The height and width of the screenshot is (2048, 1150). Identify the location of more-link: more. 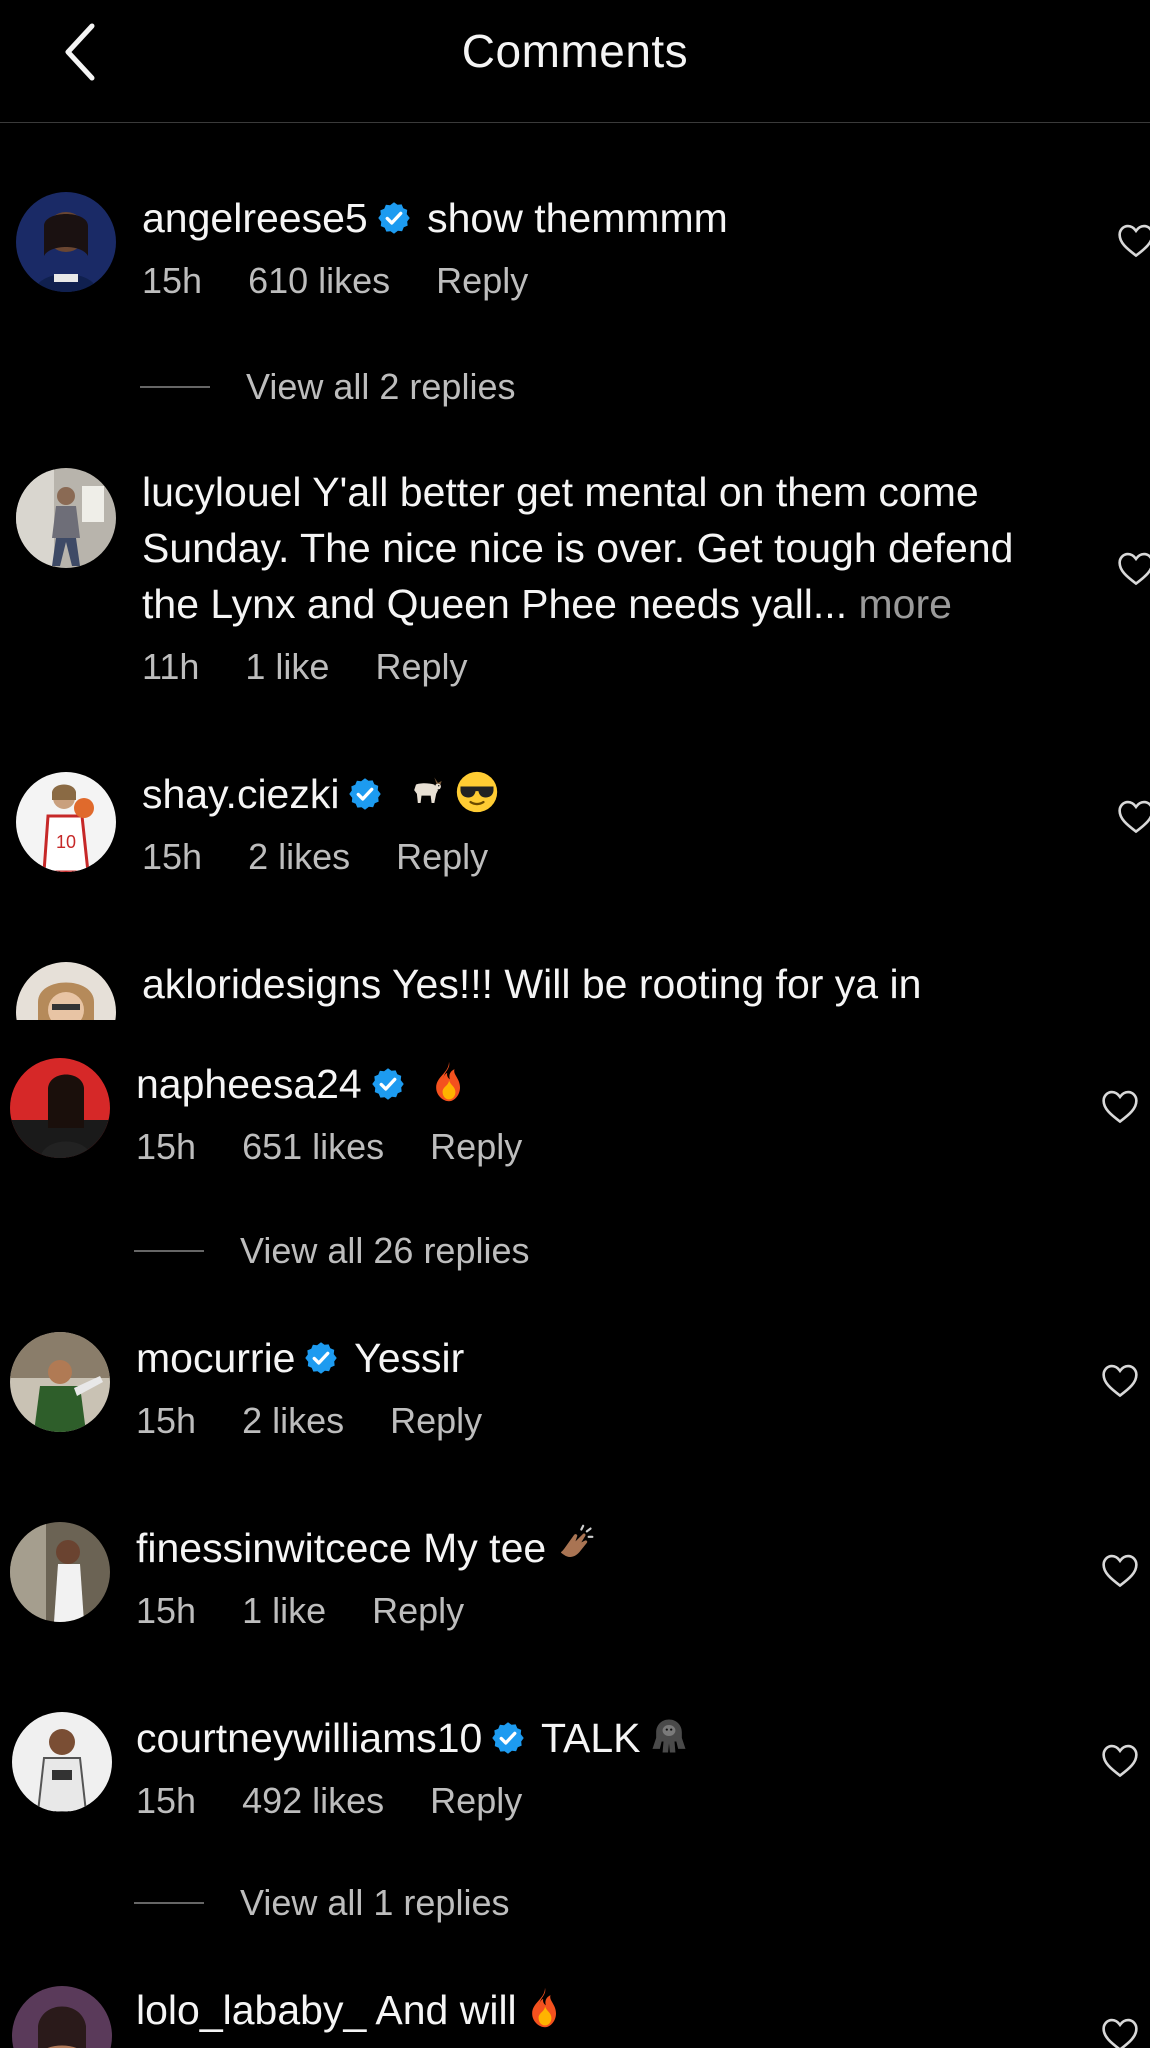
(905, 604).